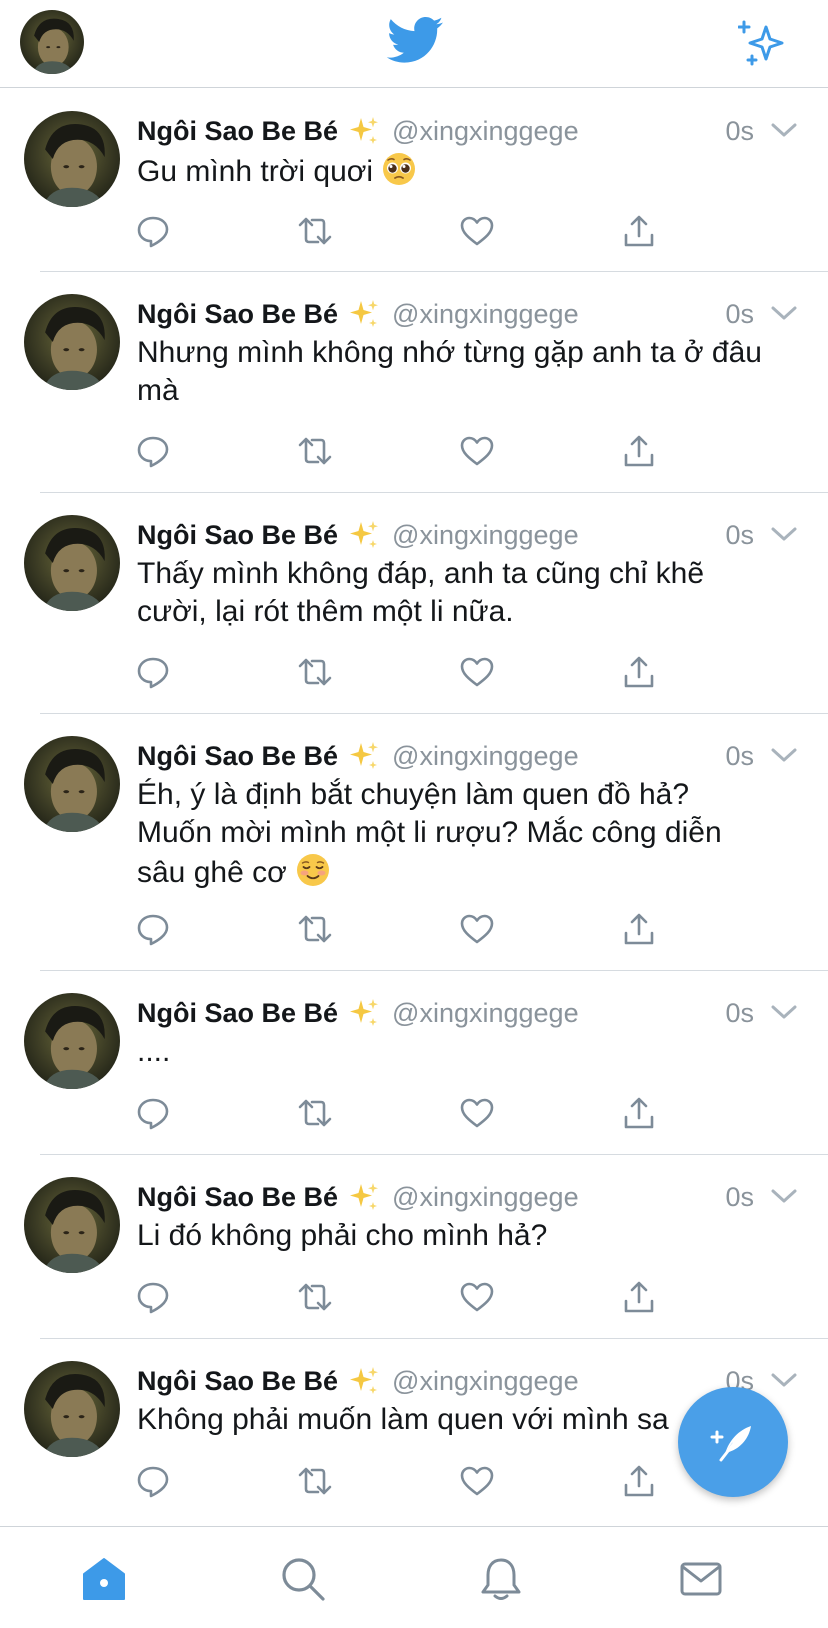  I want to click on search-icon, so click(303, 1579).